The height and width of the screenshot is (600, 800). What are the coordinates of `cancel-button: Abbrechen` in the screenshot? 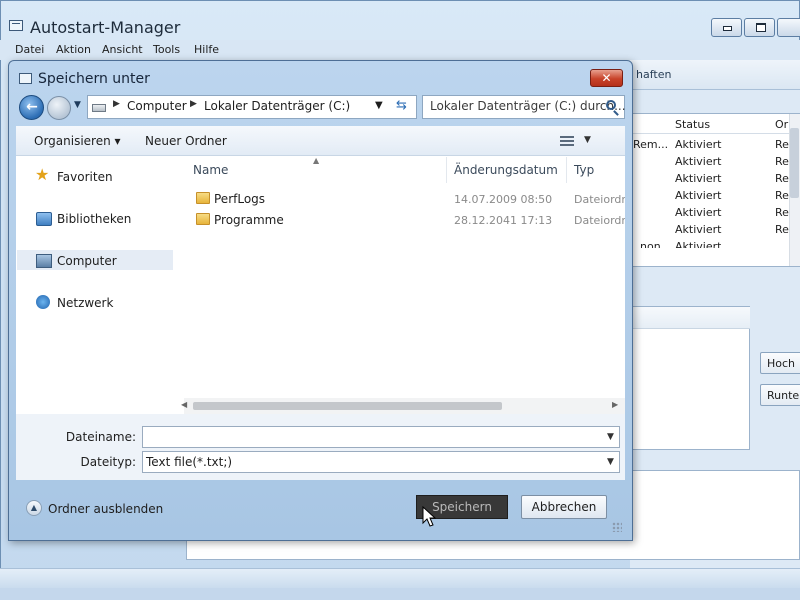 It's located at (564, 507).